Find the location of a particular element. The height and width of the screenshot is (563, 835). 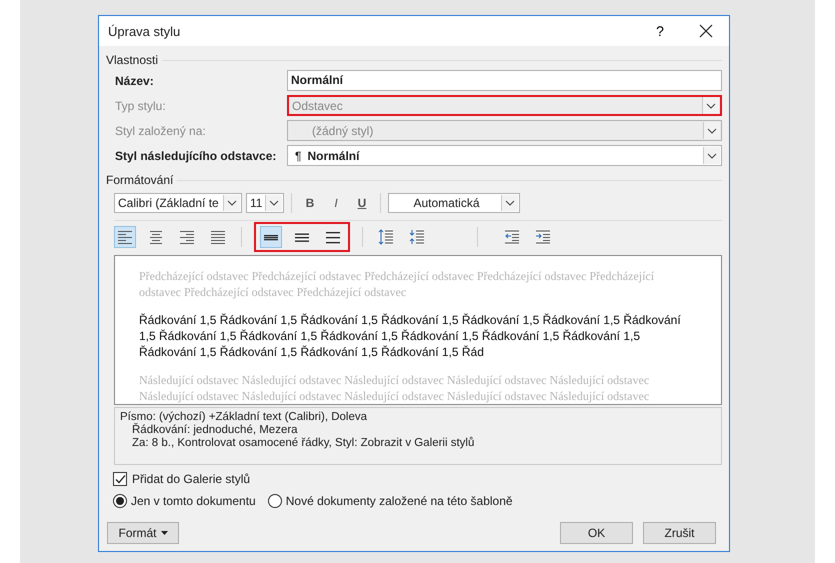

preview-sample-text: Řádkování 1,5 Řádkování 1,5 Řádkování 1,5 Řádkování 1,5 Řádkování 1,5 Řádkování 1,5 Řádkování 1,5 Řádkování 1,5 Řádkování 1,5 Řádkování 1,5 Řádkování 1,5 Řádkování 1,5 Řádkování 1,5 Řádkování 1,5 Řádkování 1,5 Řádkování 1,5 Řádkování 1,5 Řád is located at coordinates (410, 336).